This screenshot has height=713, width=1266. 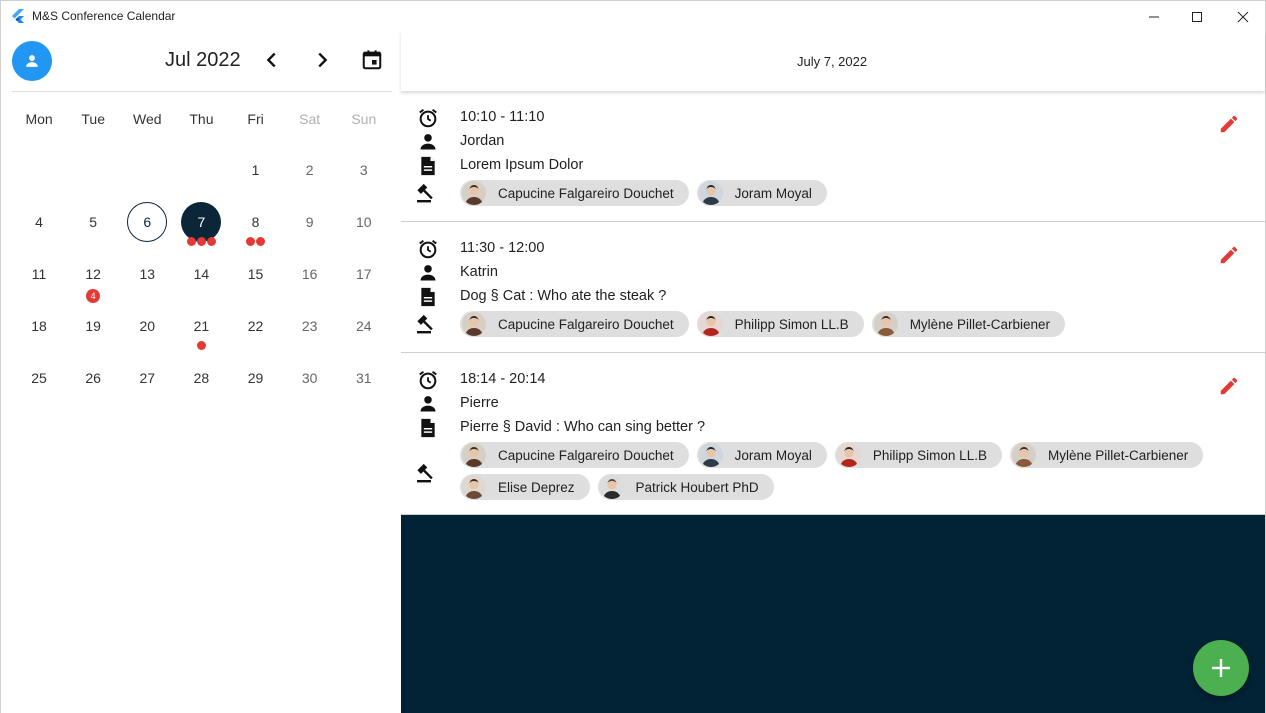 I want to click on day-cell-7: 7, so click(x=201, y=222).